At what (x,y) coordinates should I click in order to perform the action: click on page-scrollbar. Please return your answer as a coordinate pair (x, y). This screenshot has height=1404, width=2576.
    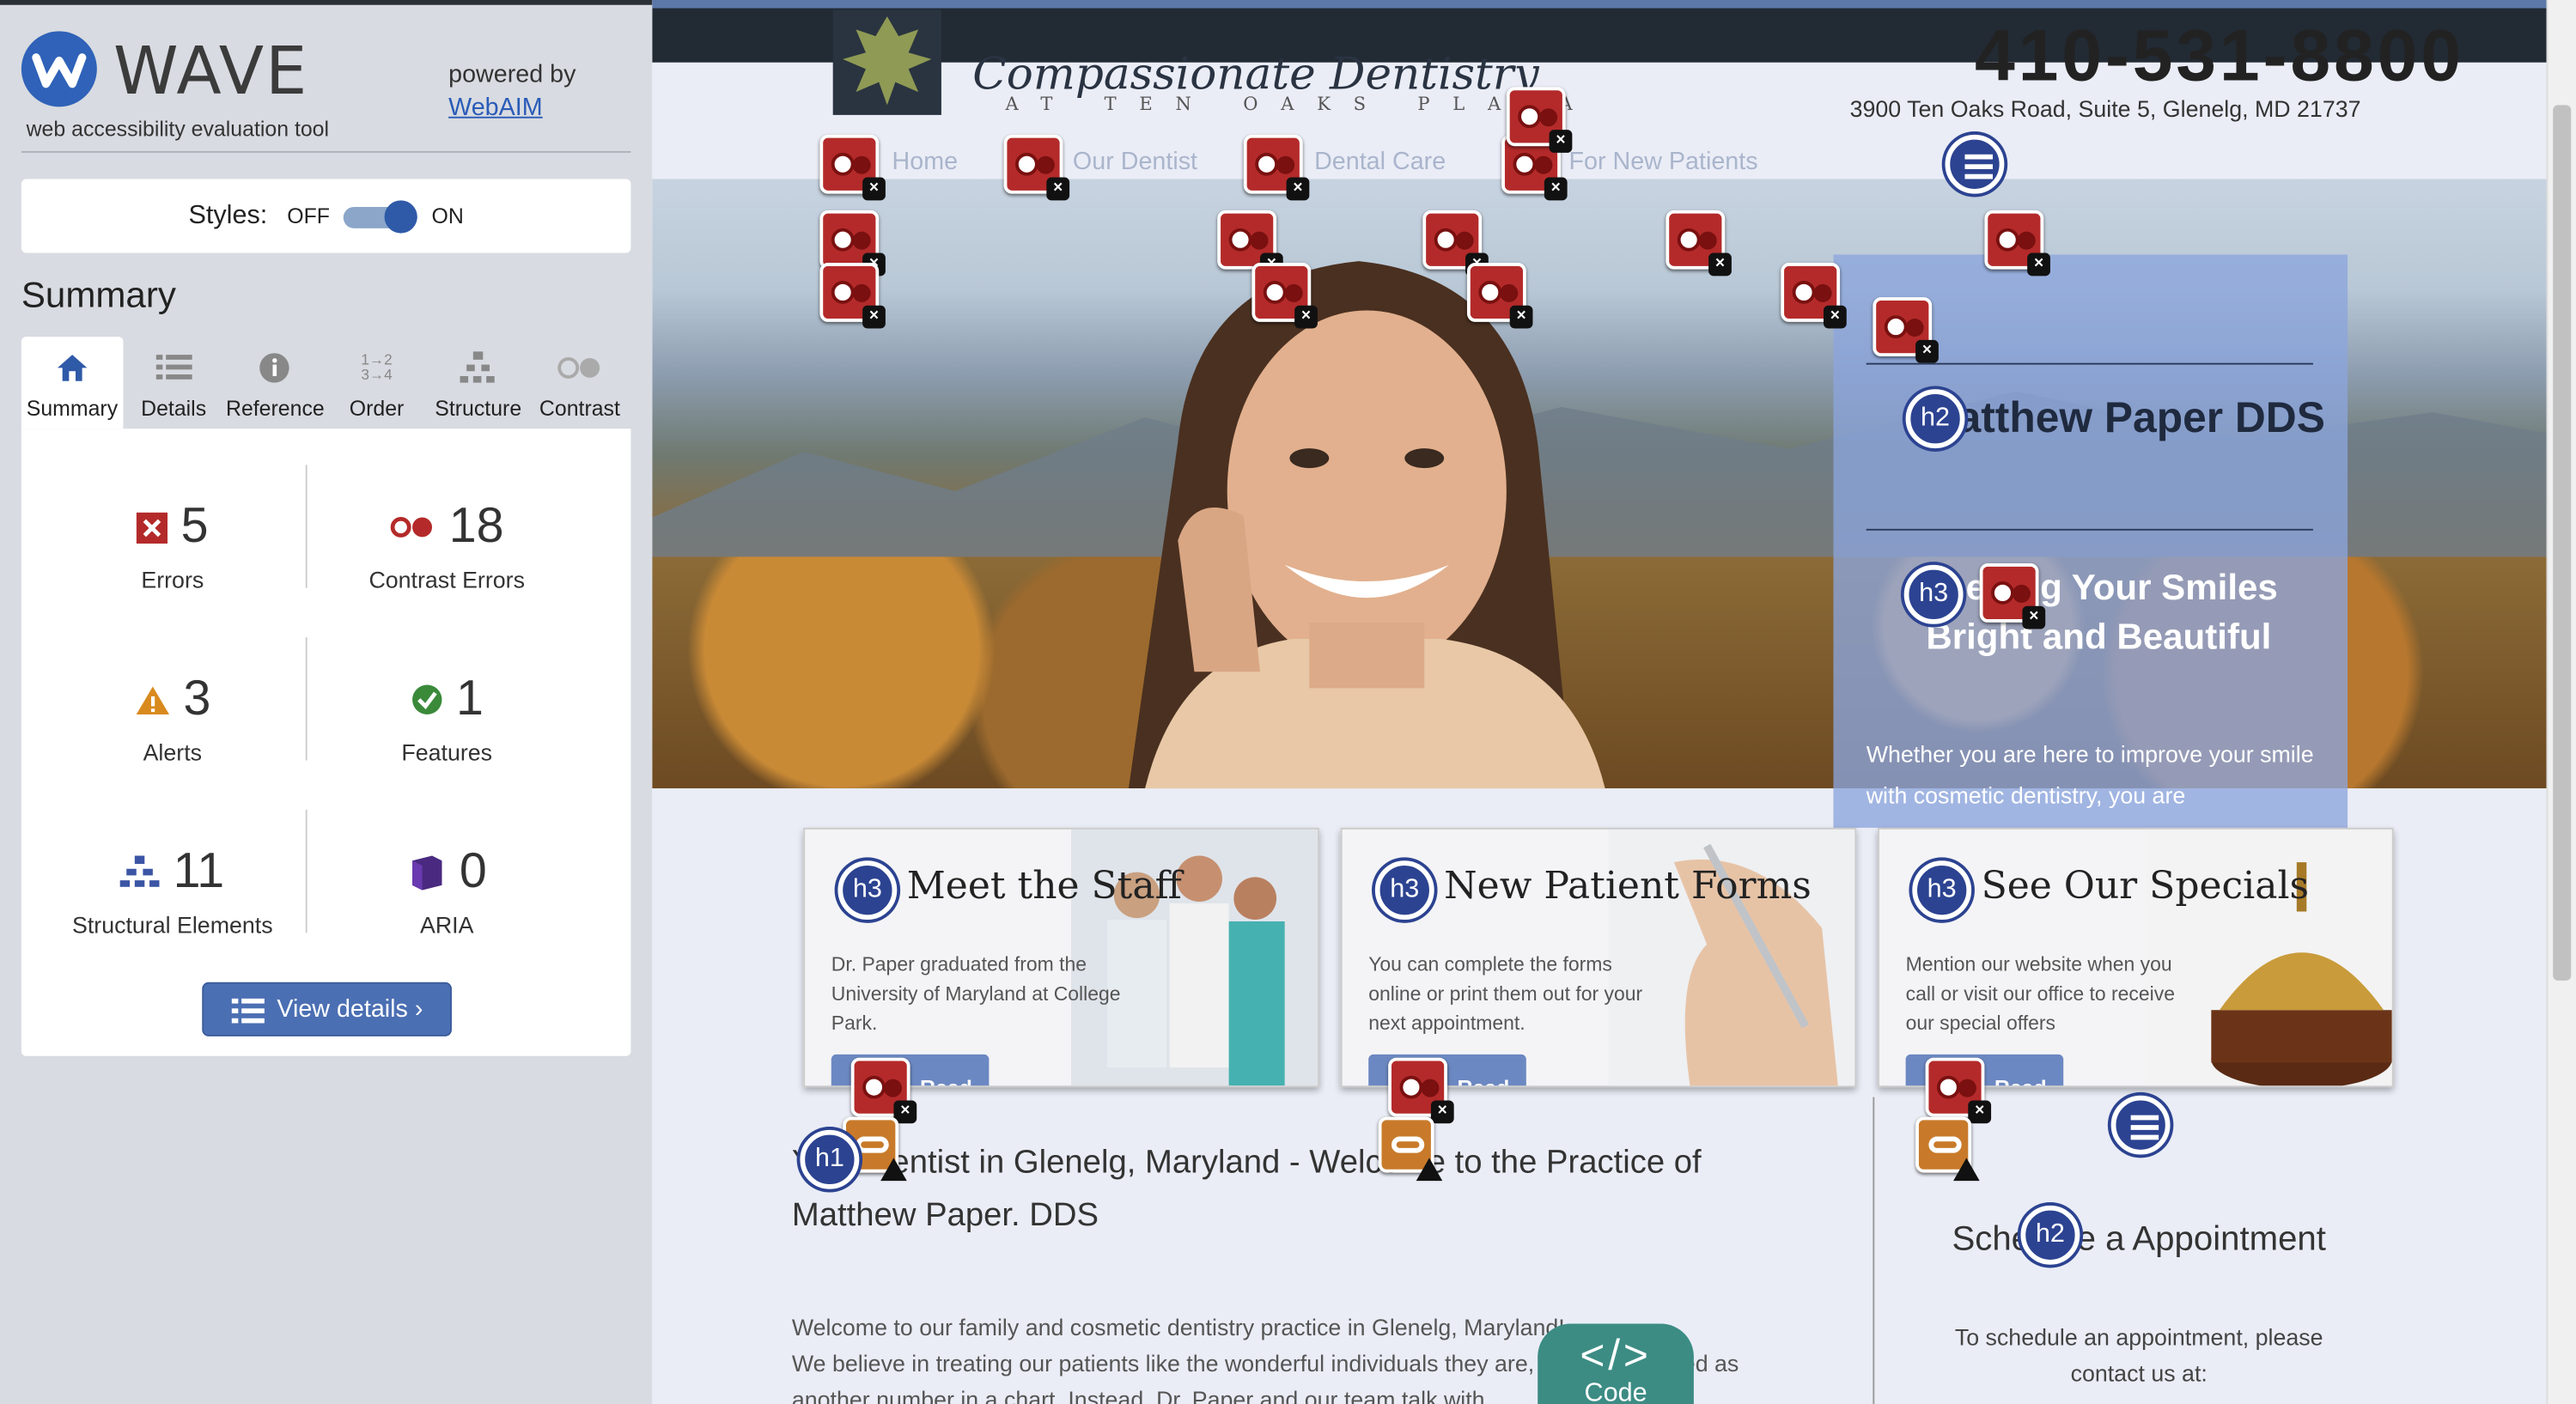
    Looking at the image, I should click on (2561, 702).